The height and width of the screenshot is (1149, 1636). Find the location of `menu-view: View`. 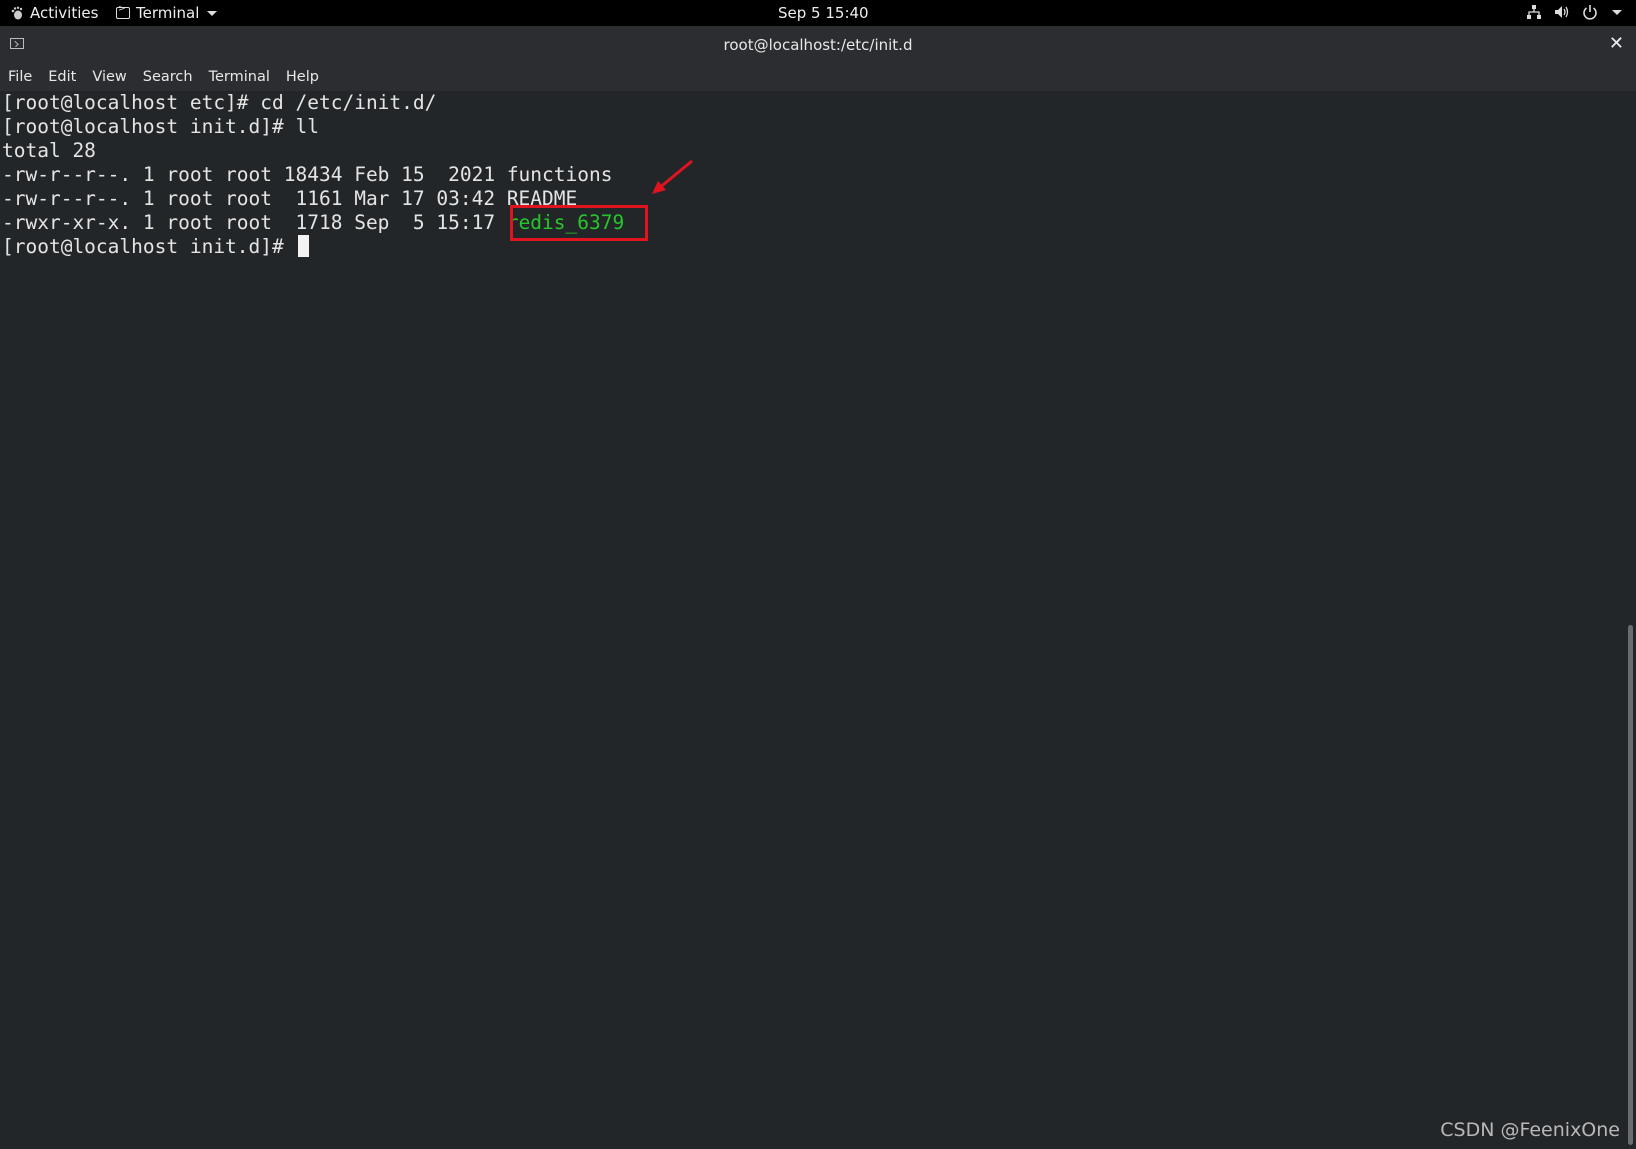

menu-view: View is located at coordinates (109, 77).